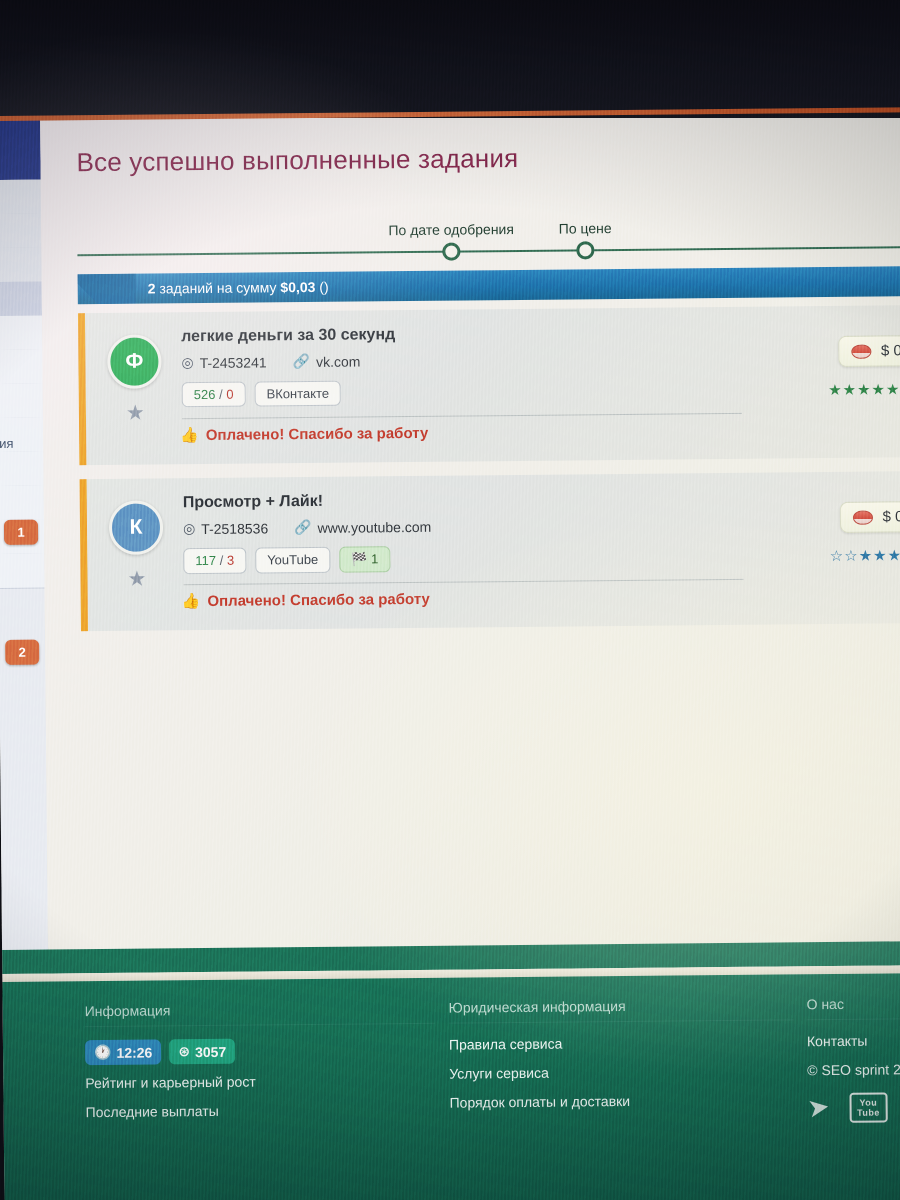 This screenshot has width=900, height=1200. I want to click on task-id: T-2518536, so click(235, 528).